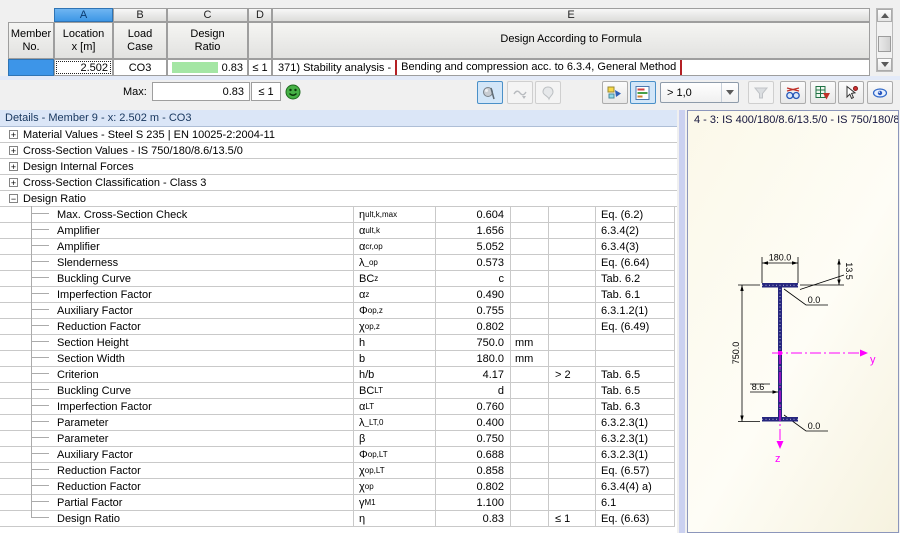 The width and height of the screenshot is (900, 533). Describe the element at coordinates (83, 40) in the screenshot. I see `header-location: Location x [m]` at that location.